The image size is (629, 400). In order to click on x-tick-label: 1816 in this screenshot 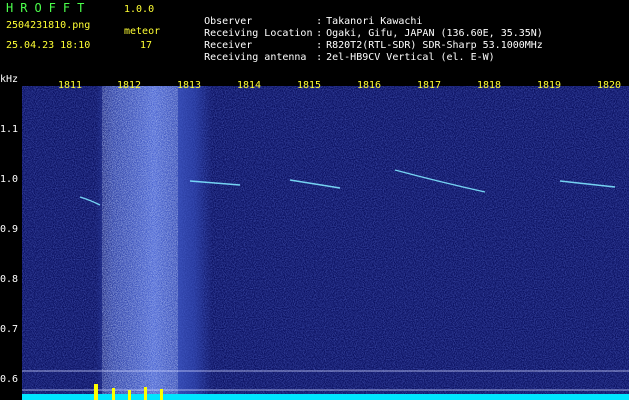, I will do `click(369, 85)`.